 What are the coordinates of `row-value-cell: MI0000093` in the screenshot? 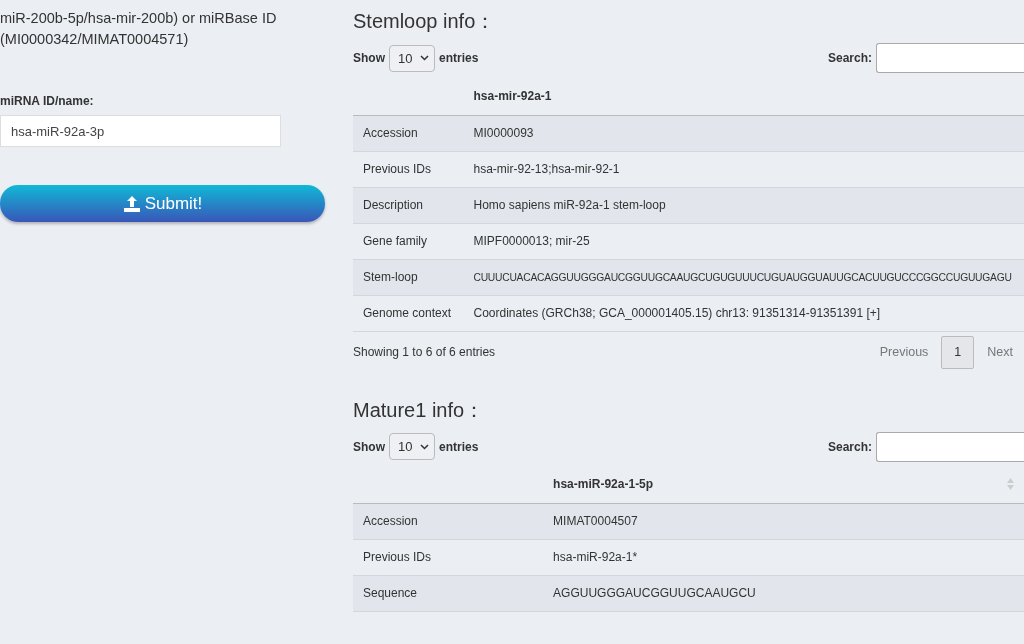 It's located at (743, 133).